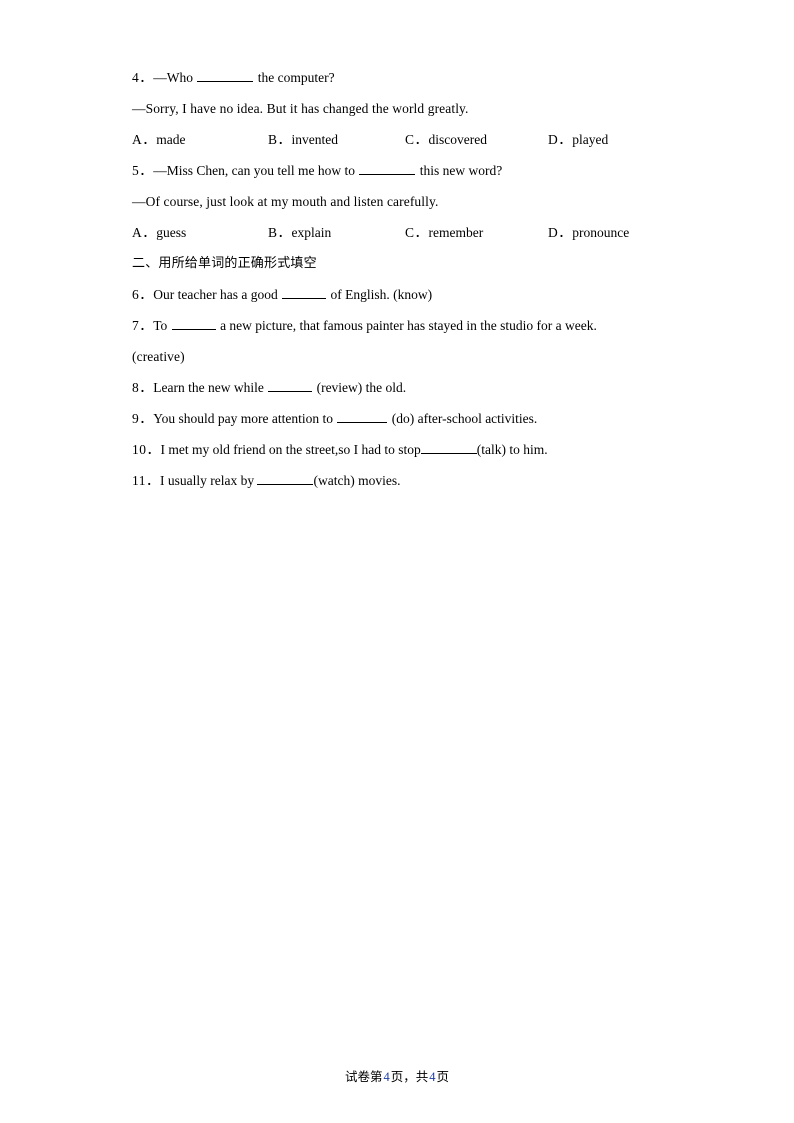  Describe the element at coordinates (456, 232) in the screenshot. I see `question-5-option-c-text: remember` at that location.